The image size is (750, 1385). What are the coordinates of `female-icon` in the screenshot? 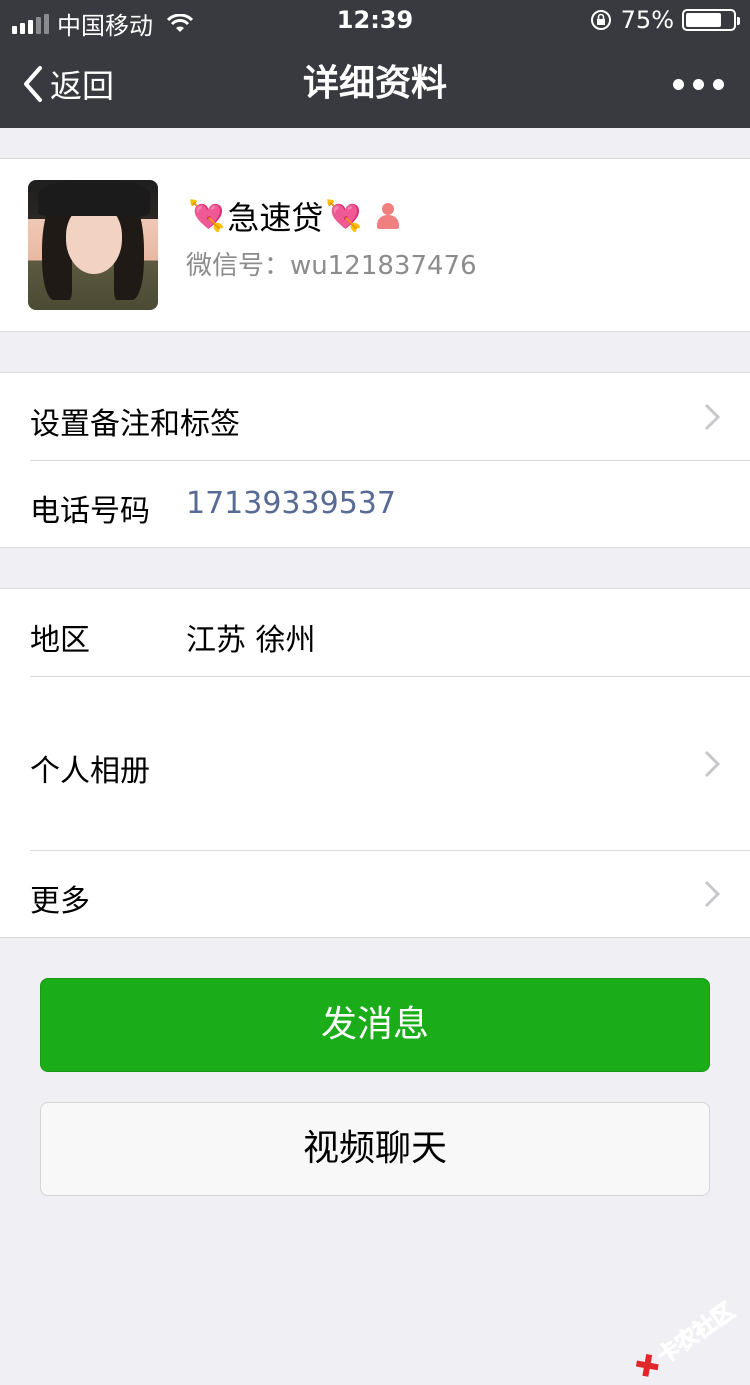 It's located at (388, 216).